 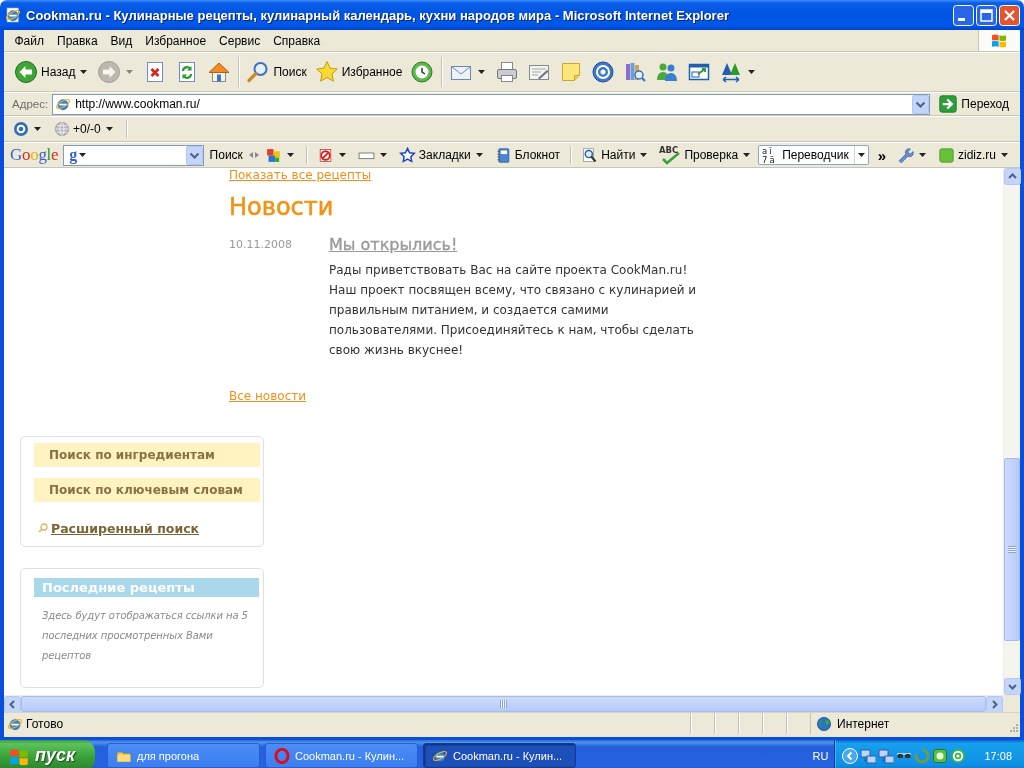 I want to click on scroll-thumb, so click(x=1012, y=549).